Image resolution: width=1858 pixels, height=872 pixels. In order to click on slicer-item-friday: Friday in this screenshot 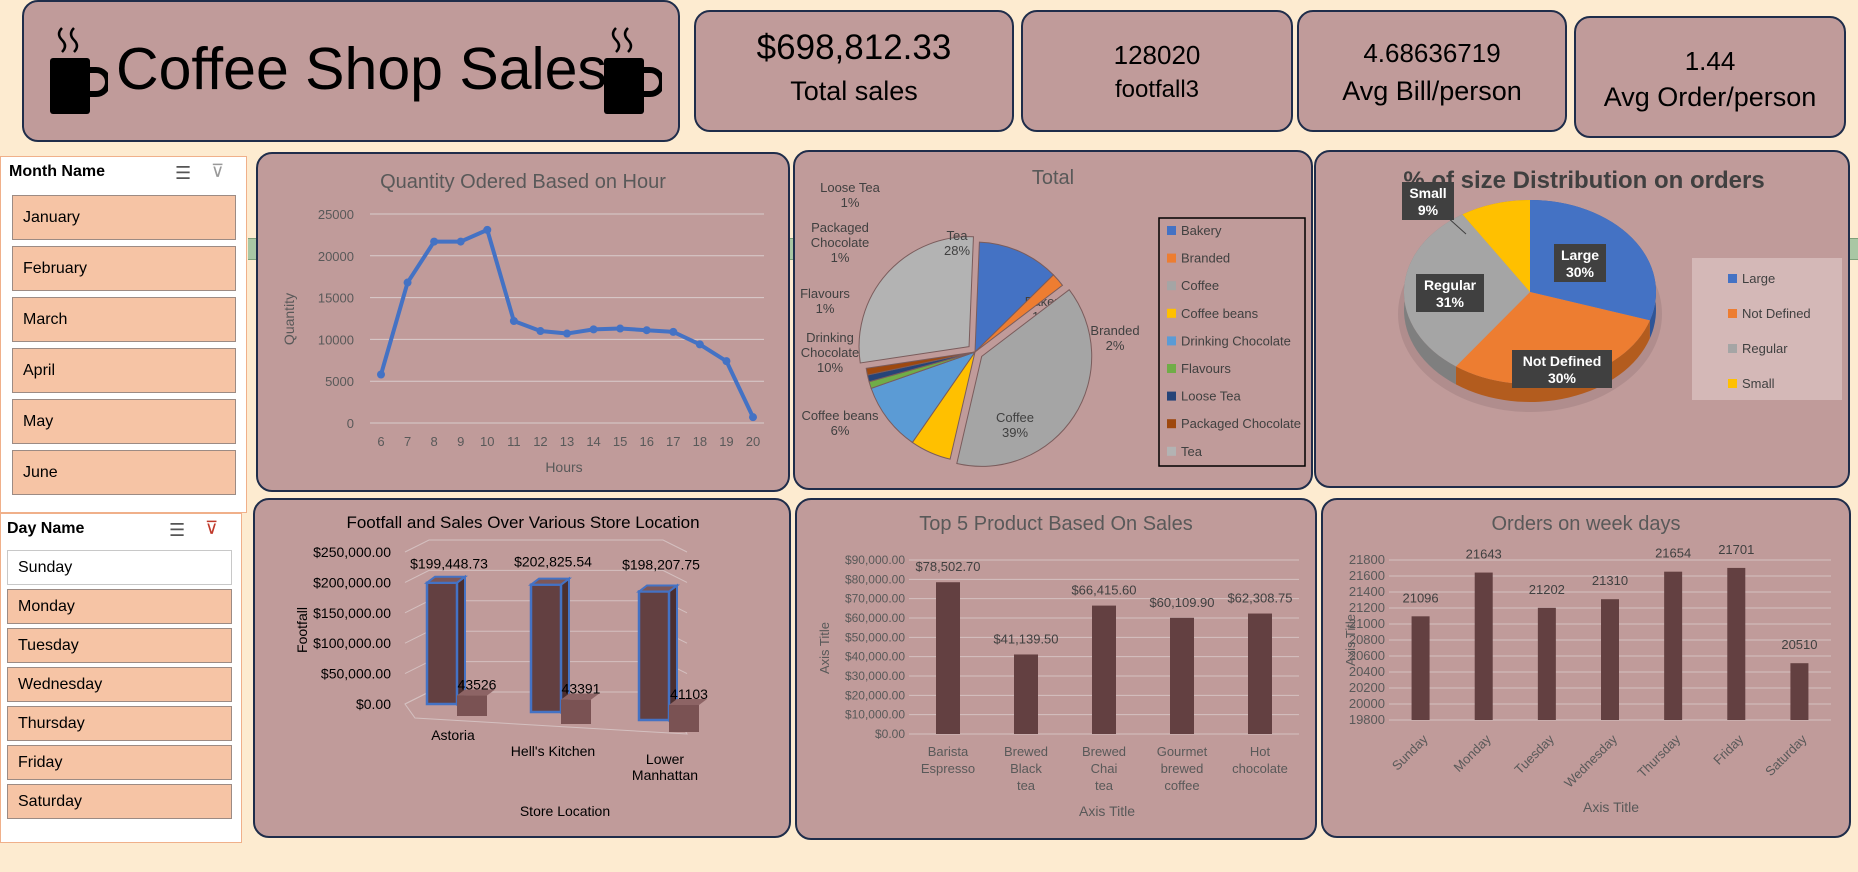, I will do `click(119, 762)`.